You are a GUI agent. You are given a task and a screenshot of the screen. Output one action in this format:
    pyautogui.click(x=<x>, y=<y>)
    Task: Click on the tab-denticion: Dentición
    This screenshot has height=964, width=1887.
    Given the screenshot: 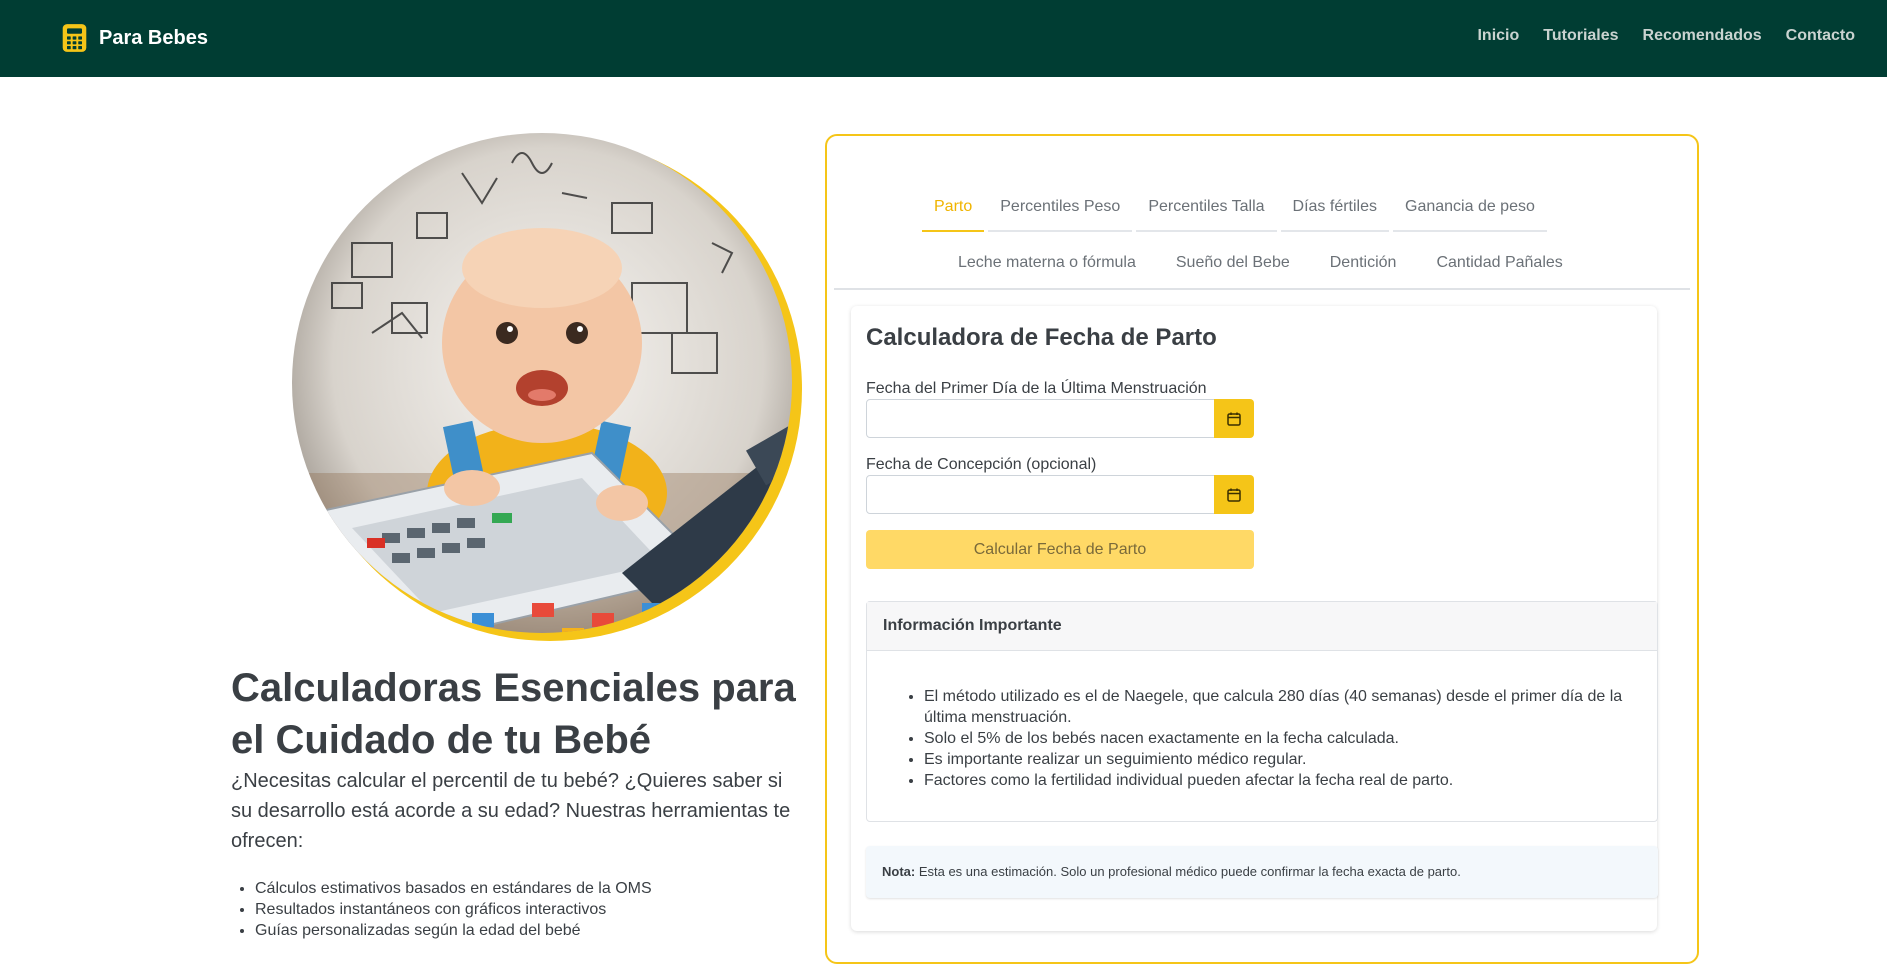 What is the action you would take?
    pyautogui.click(x=1363, y=265)
    